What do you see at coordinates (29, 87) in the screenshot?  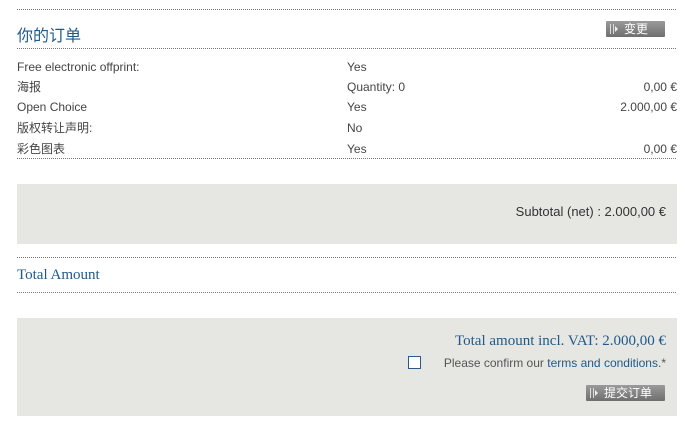 I see `row-label: 海报` at bounding box center [29, 87].